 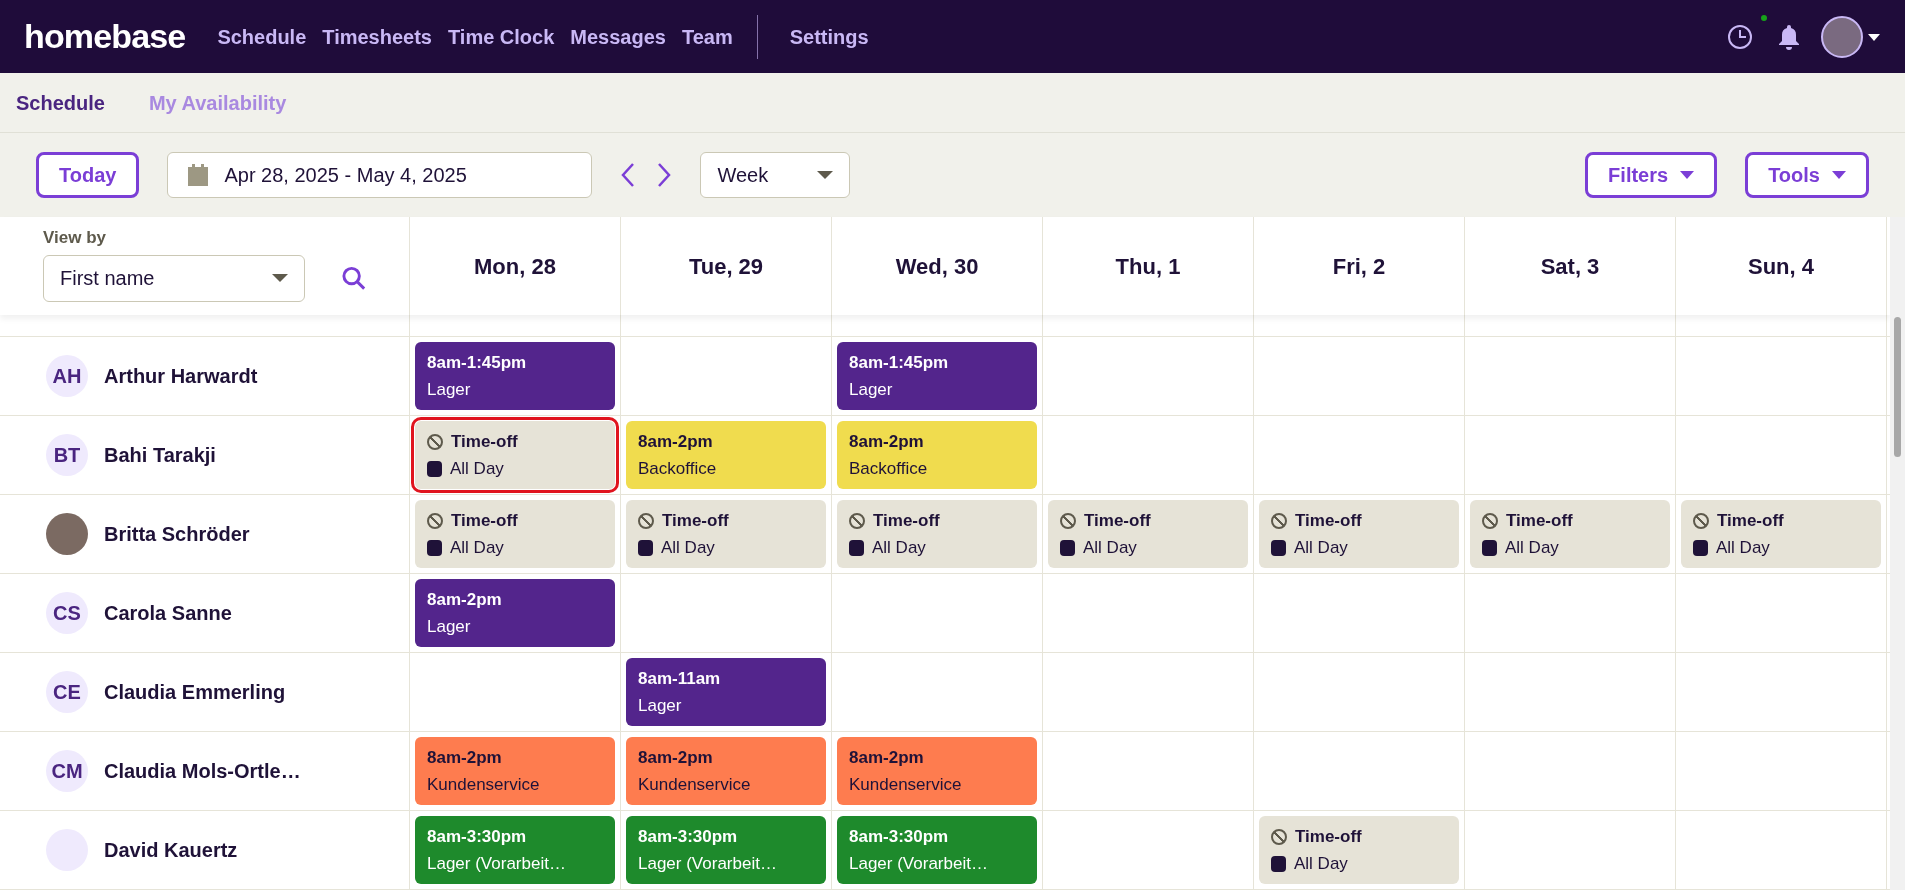 I want to click on avatar: CE, so click(x=67, y=692).